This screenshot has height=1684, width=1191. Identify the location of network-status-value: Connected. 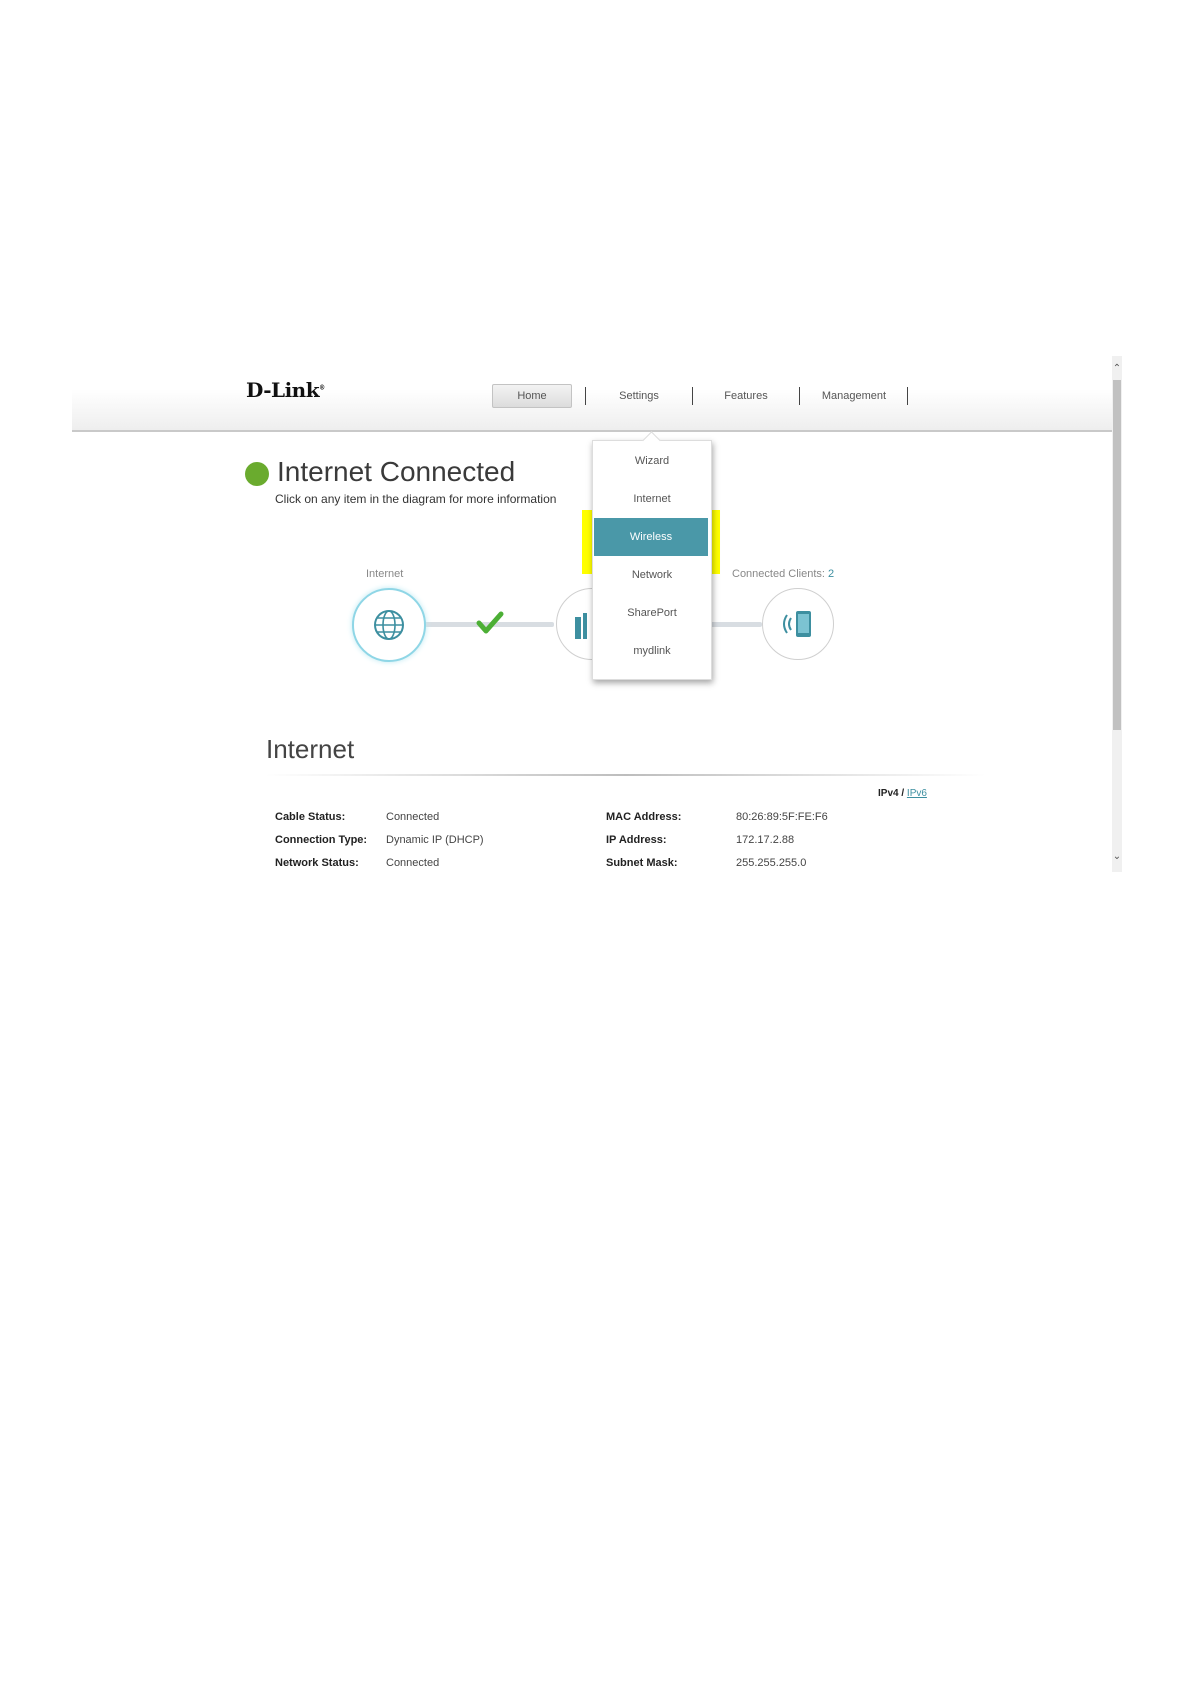
(413, 863).